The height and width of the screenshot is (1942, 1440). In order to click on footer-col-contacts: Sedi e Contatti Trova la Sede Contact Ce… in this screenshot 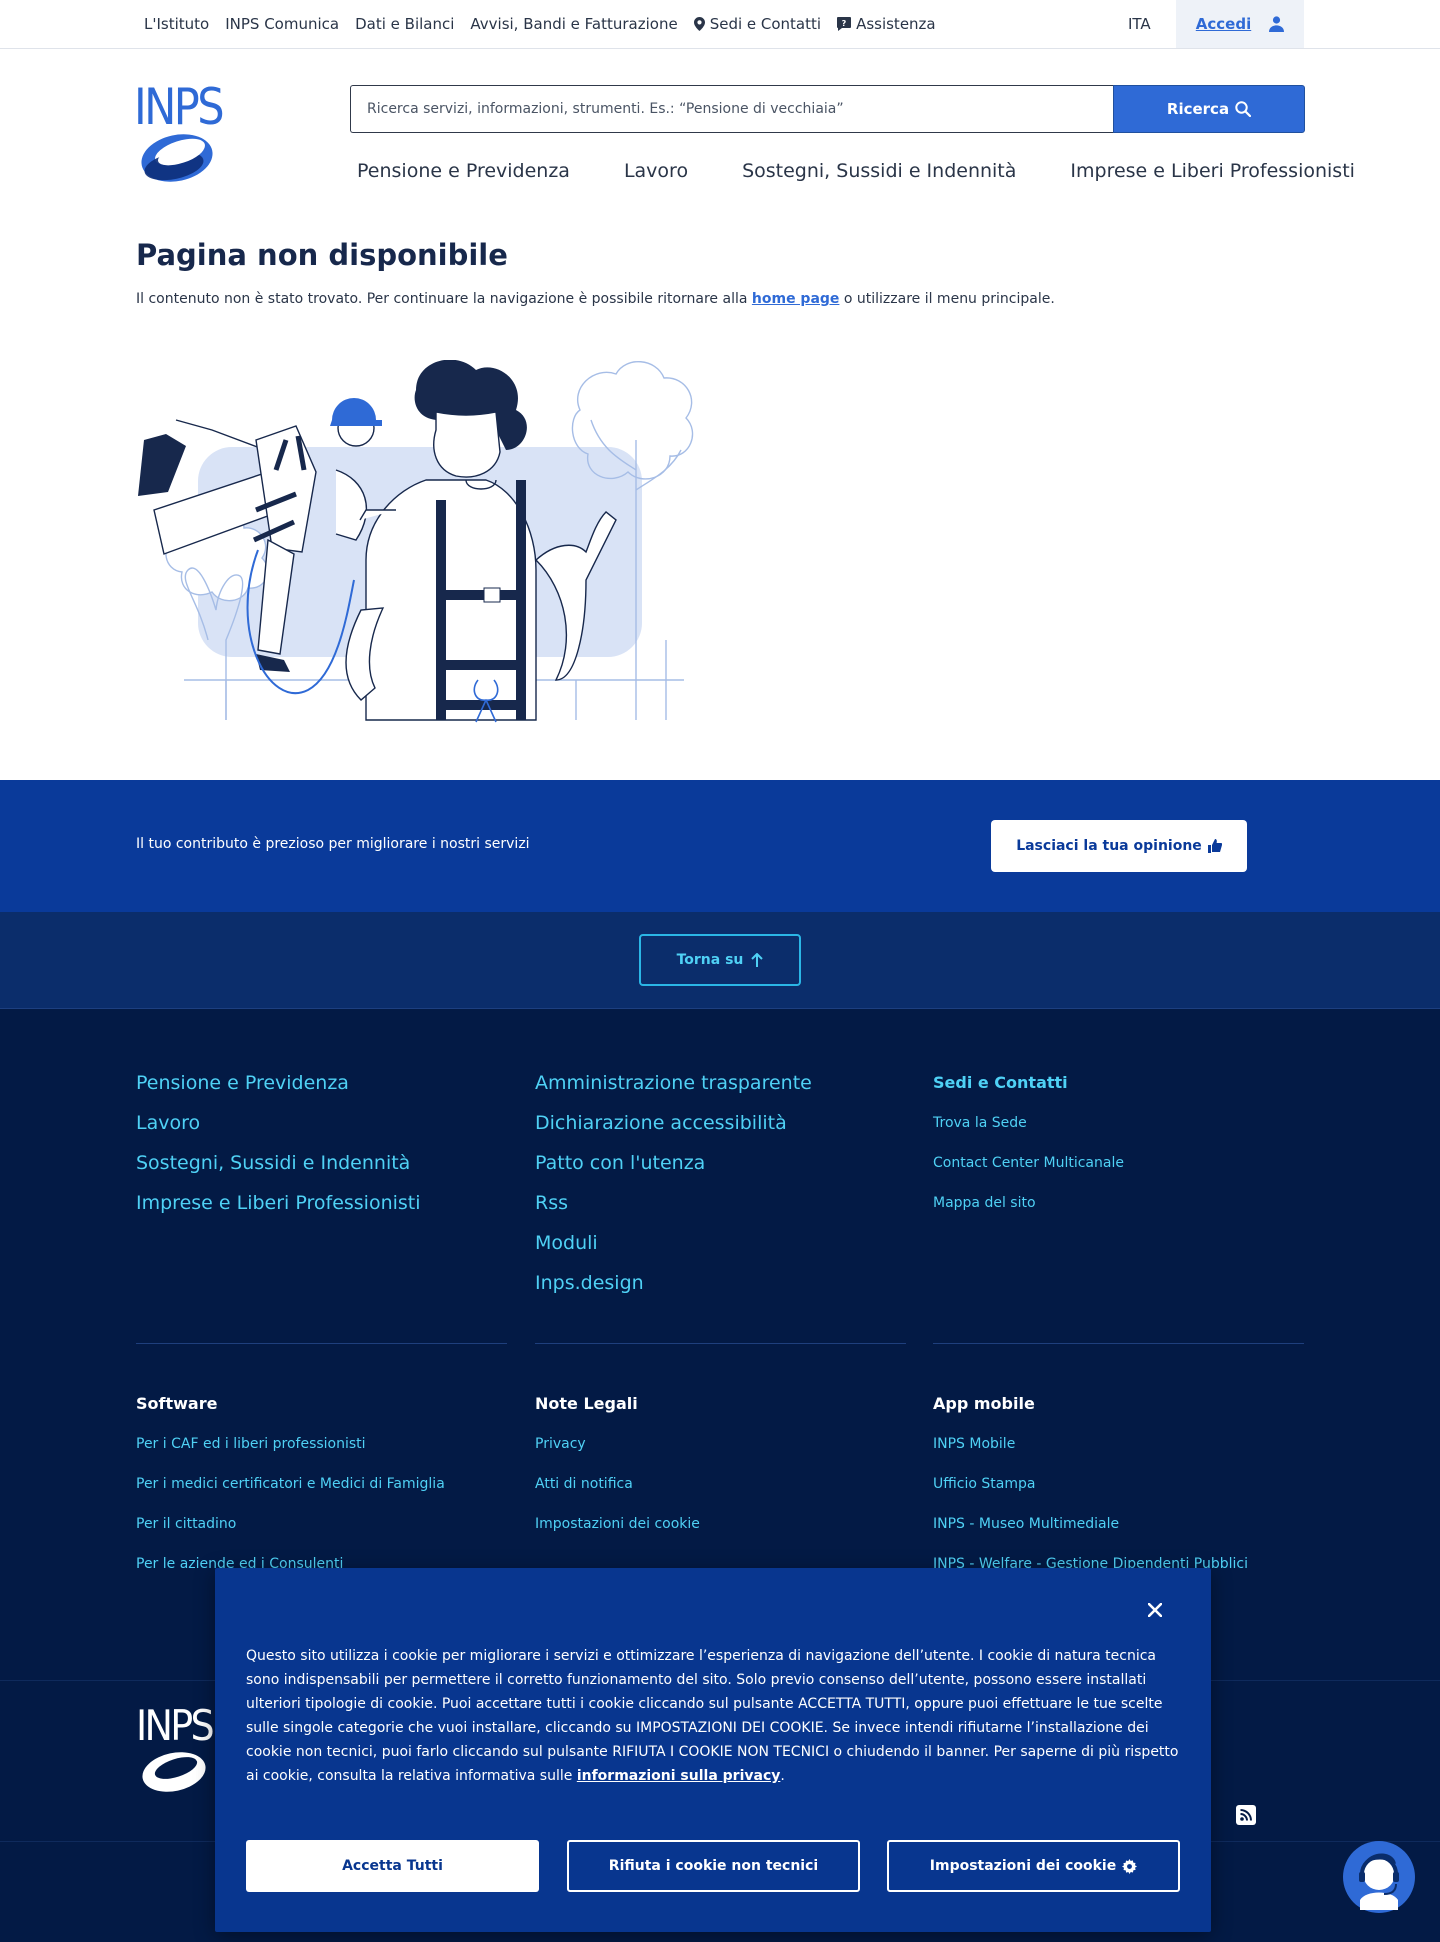, I will do `click(1028, 1148)`.